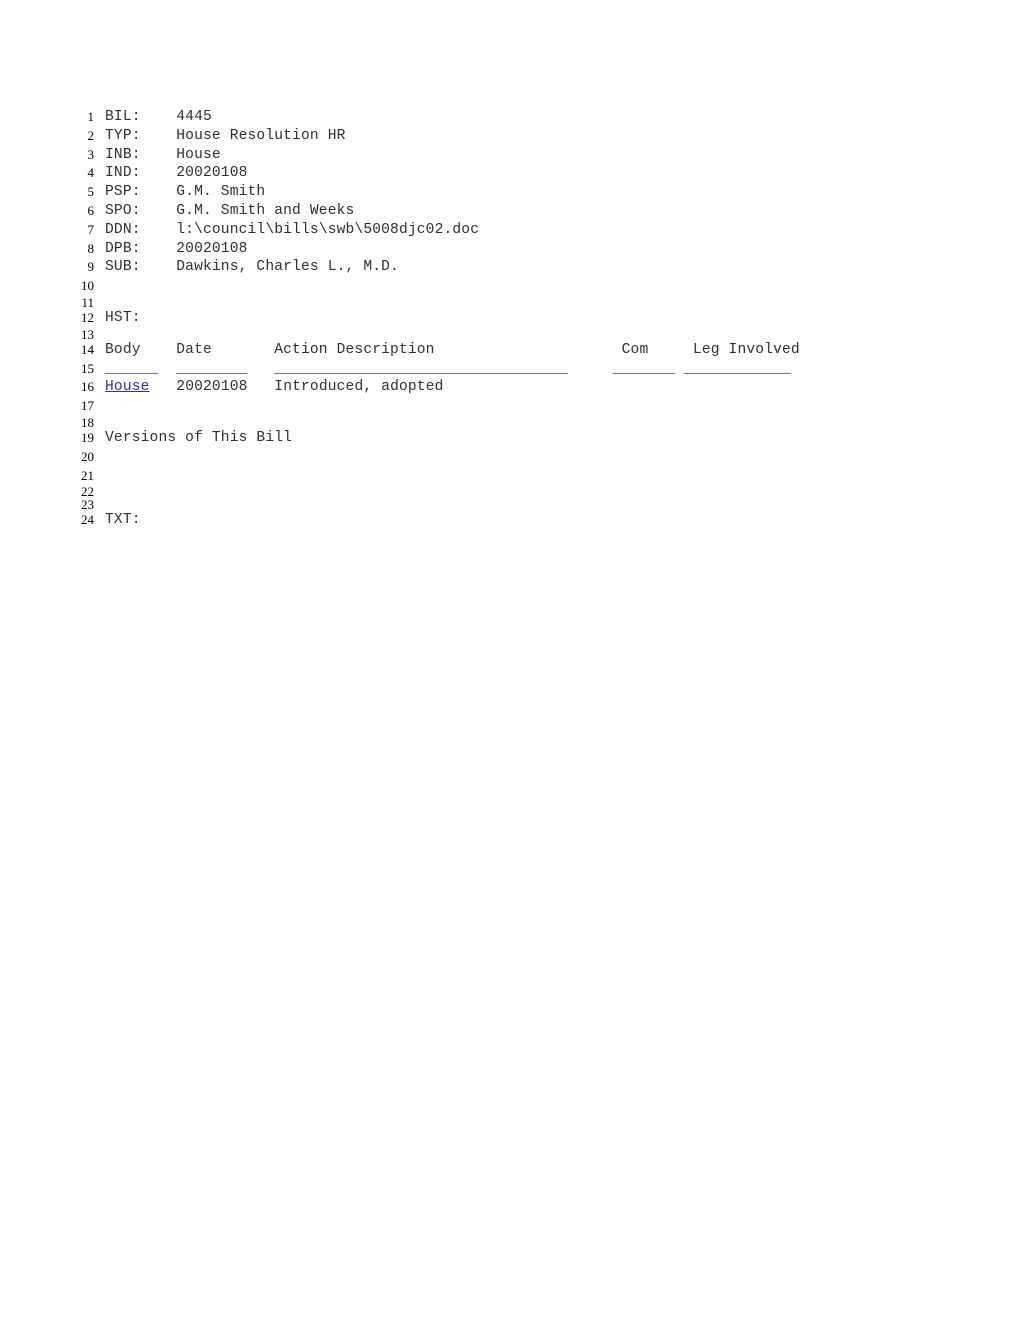  What do you see at coordinates (176, 173) in the screenshot?
I see `line-content: IND: 20020108` at bounding box center [176, 173].